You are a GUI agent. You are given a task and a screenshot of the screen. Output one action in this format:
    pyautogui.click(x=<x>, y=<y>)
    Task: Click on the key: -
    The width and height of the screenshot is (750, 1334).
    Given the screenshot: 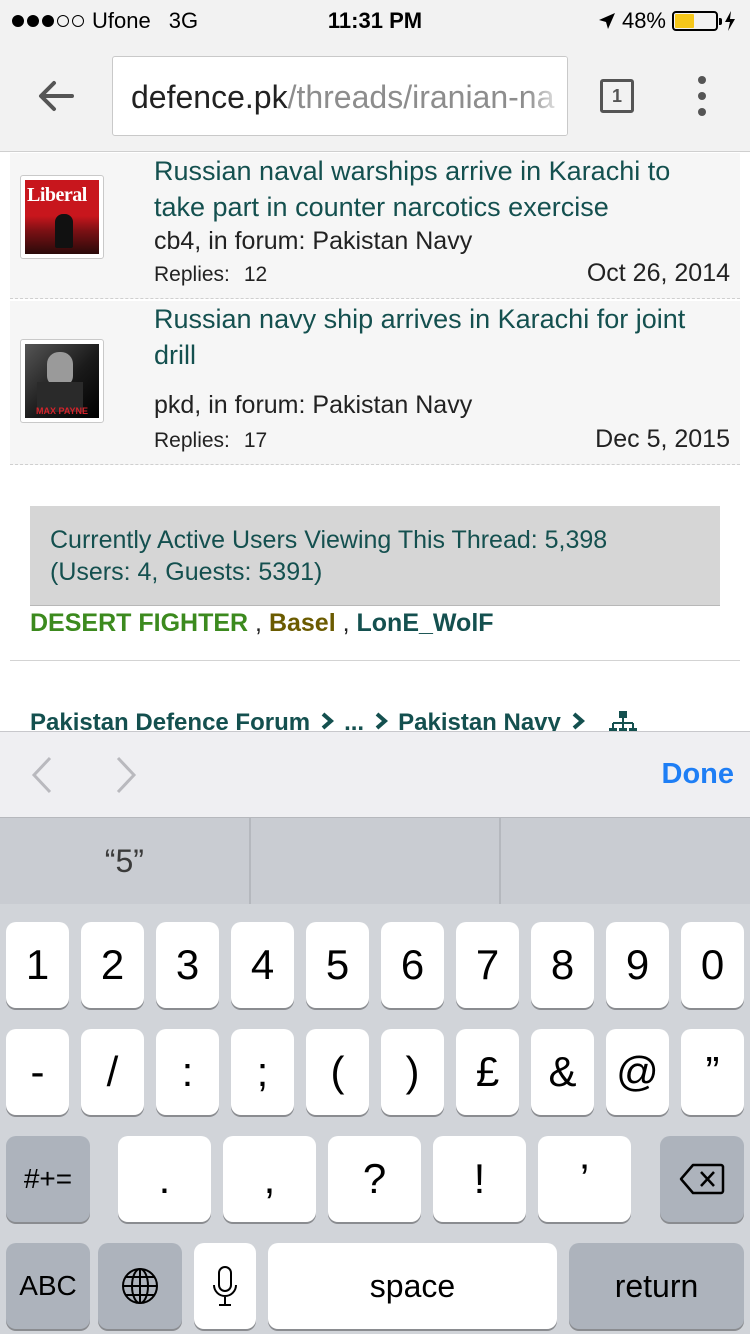 What is the action you would take?
    pyautogui.click(x=37, y=1072)
    